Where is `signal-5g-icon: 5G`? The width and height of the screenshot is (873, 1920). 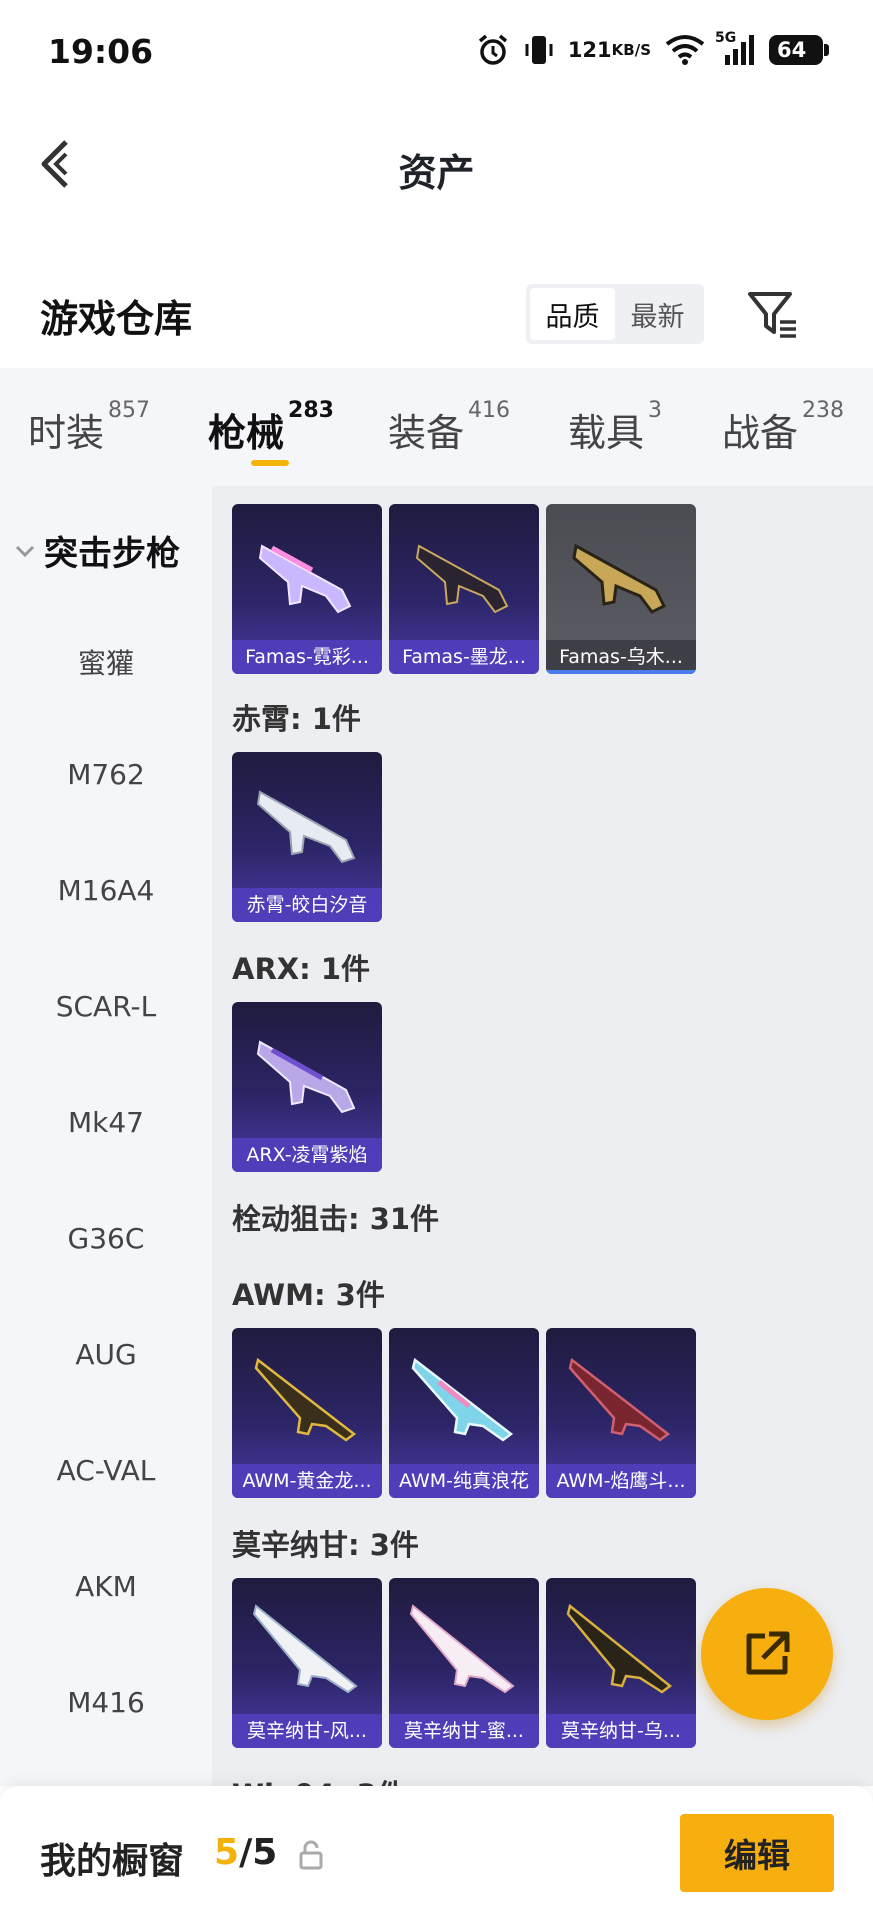 signal-5g-icon: 5G is located at coordinates (735, 50).